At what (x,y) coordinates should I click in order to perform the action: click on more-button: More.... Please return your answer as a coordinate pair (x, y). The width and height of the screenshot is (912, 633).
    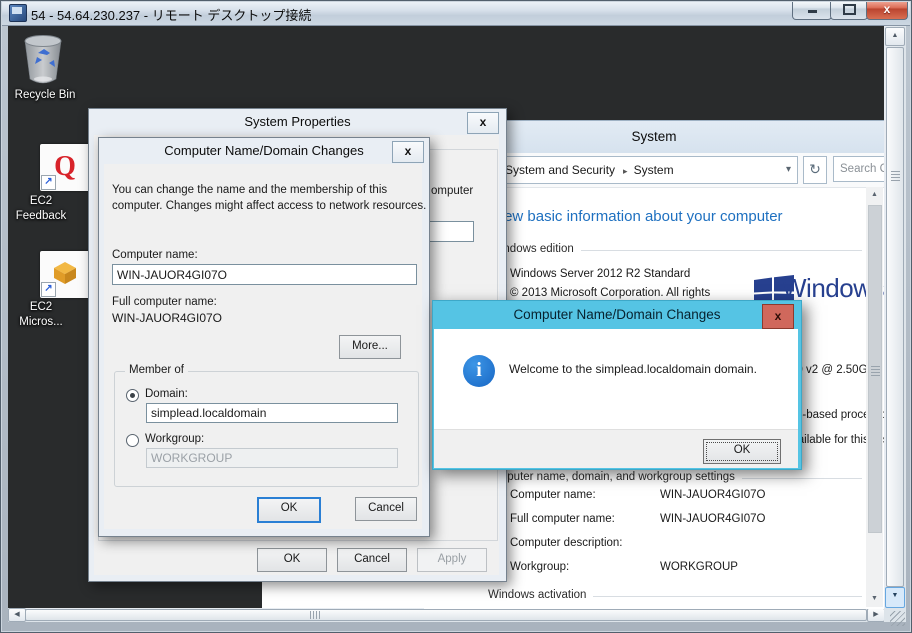
    Looking at the image, I should click on (370, 347).